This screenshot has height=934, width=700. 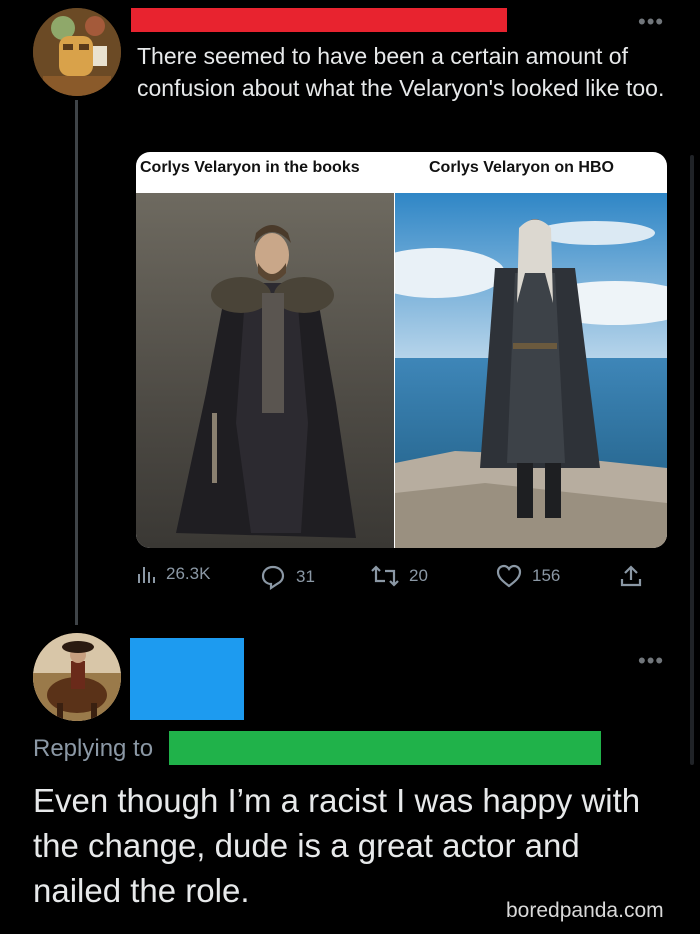 I want to click on share-icon, so click(x=631, y=576).